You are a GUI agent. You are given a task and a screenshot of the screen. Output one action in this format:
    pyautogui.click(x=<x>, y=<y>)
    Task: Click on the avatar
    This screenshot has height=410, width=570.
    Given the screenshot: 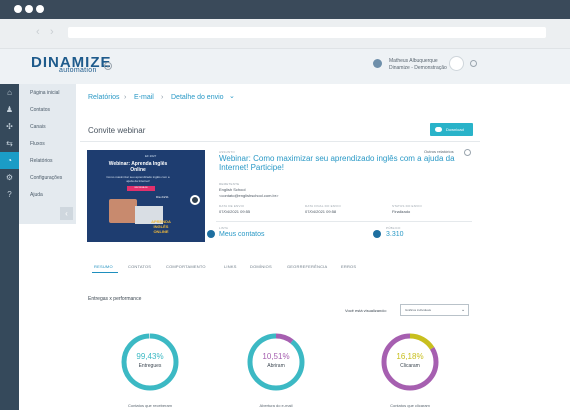 What is the action you would take?
    pyautogui.click(x=456, y=63)
    